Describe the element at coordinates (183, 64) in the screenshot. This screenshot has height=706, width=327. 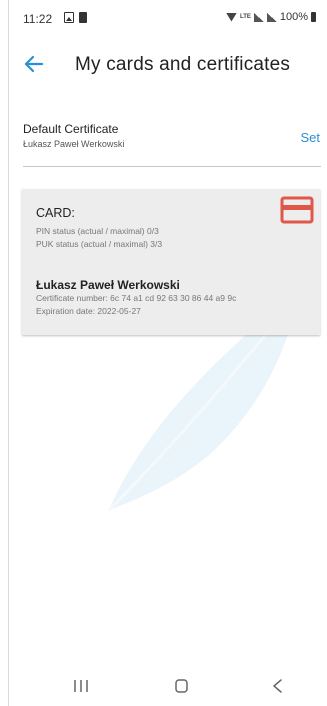
I see `page-title: My cards and certificates` at that location.